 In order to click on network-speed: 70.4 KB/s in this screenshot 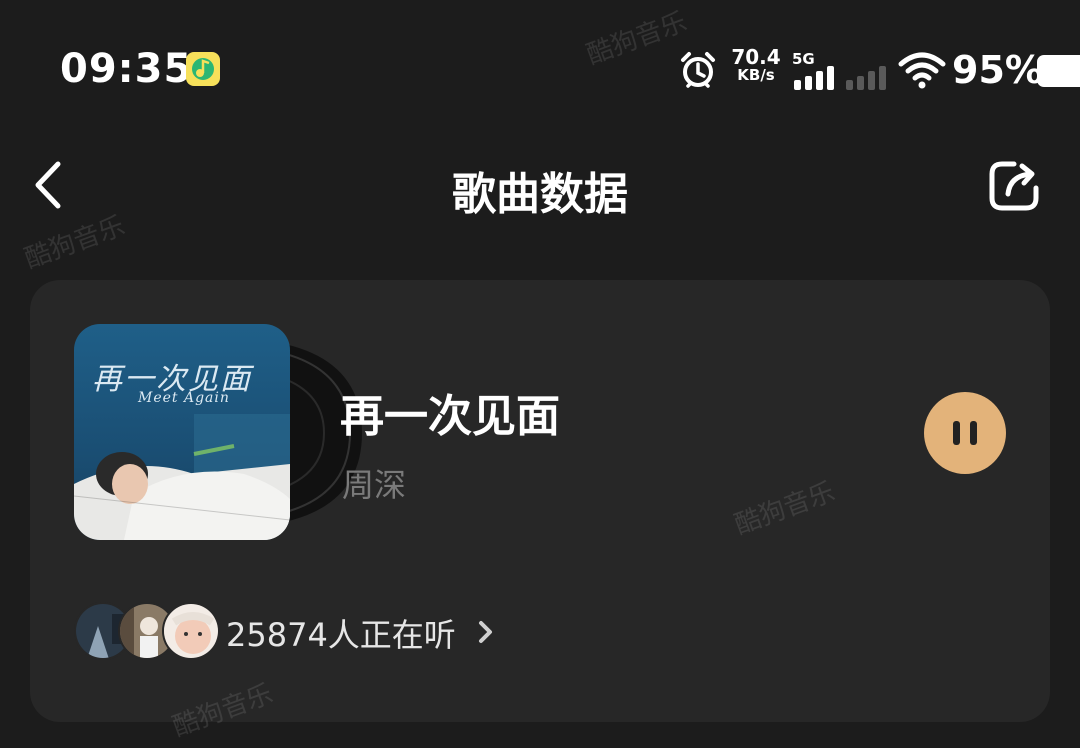, I will do `click(756, 64)`.